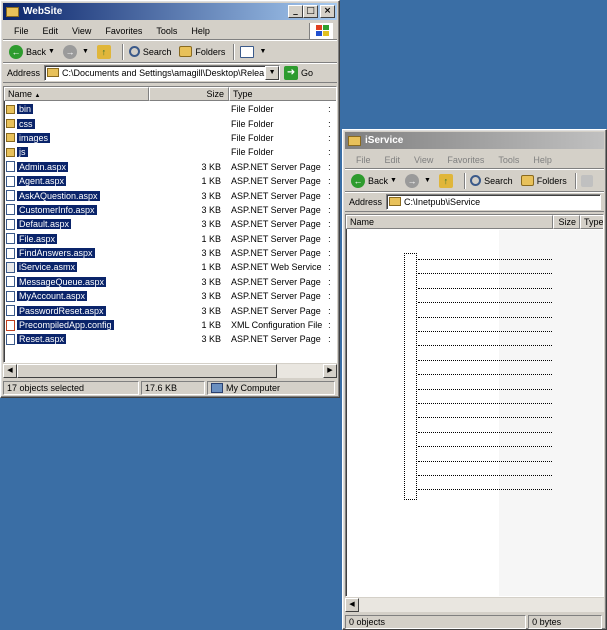 The image size is (607, 630). Describe the element at coordinates (76, 123) in the screenshot. I see `file-name-cell: css` at that location.